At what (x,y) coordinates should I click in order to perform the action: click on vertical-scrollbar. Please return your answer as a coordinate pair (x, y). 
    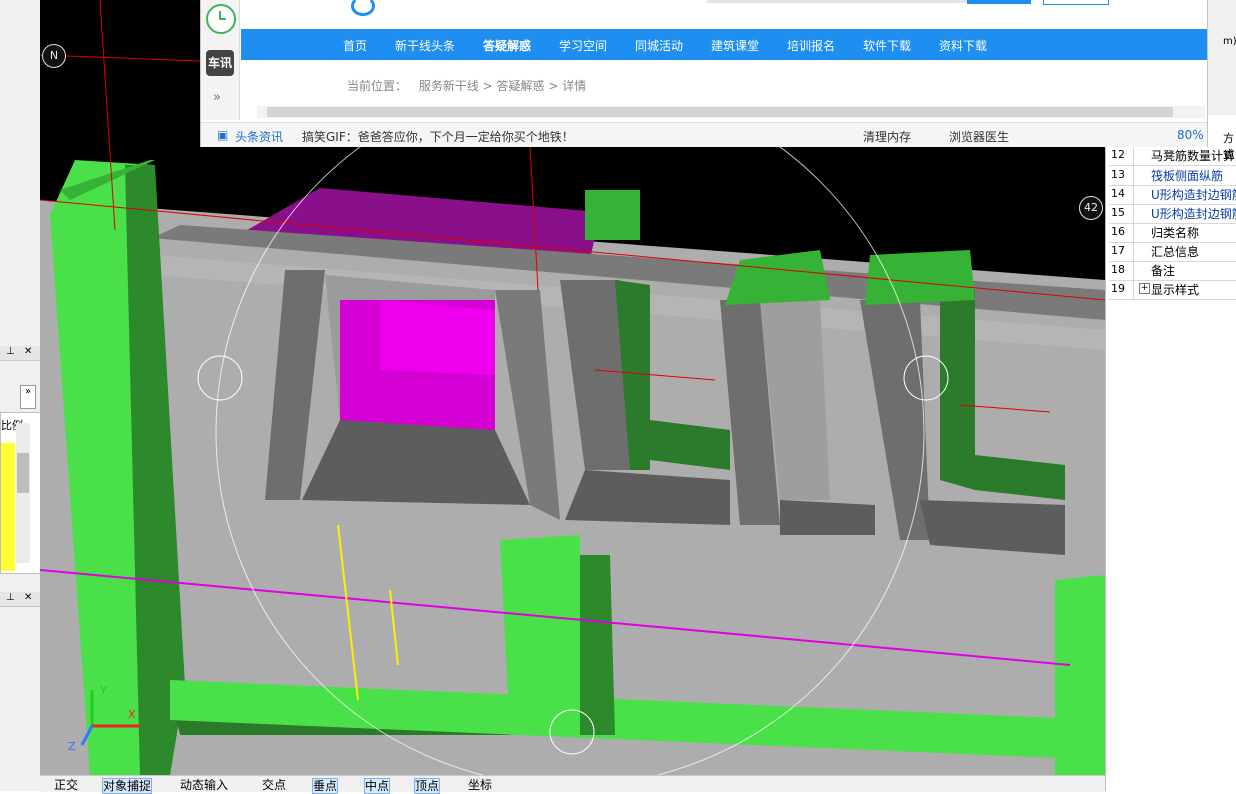
    Looking at the image, I should click on (23, 493).